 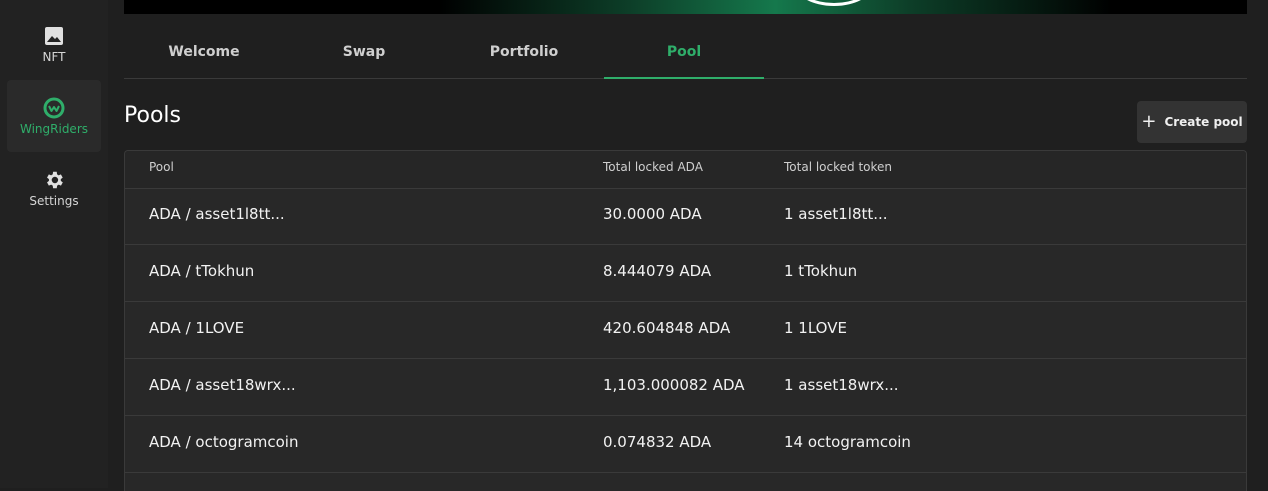 I want to click on column-header-pool: Pool, so click(x=161, y=167).